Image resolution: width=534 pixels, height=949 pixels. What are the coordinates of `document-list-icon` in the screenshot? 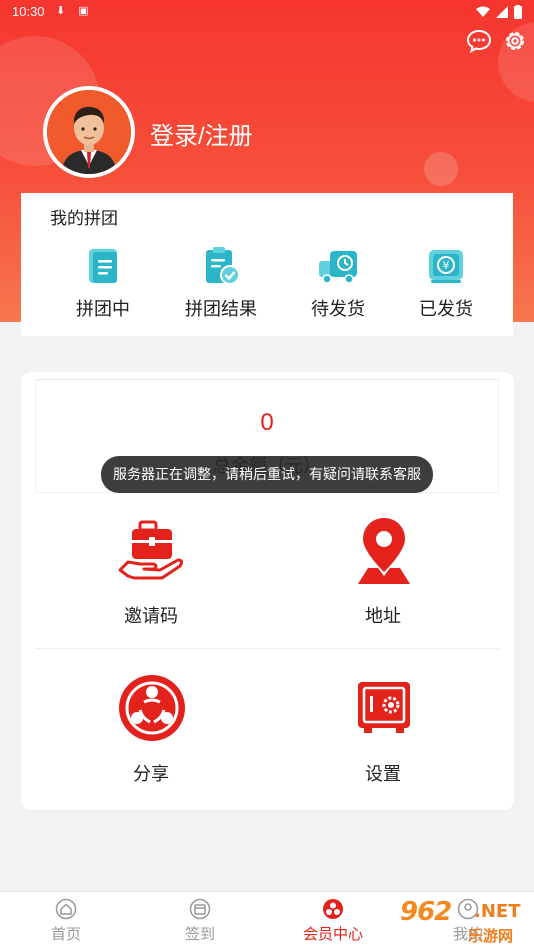 It's located at (103, 266).